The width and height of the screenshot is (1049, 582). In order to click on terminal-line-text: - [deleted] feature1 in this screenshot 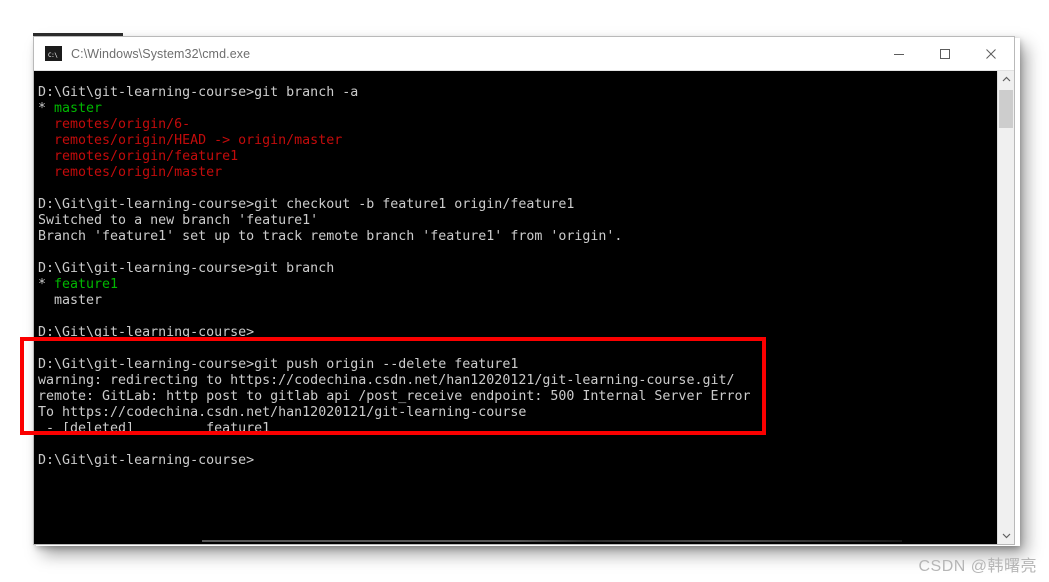, I will do `click(154, 428)`.